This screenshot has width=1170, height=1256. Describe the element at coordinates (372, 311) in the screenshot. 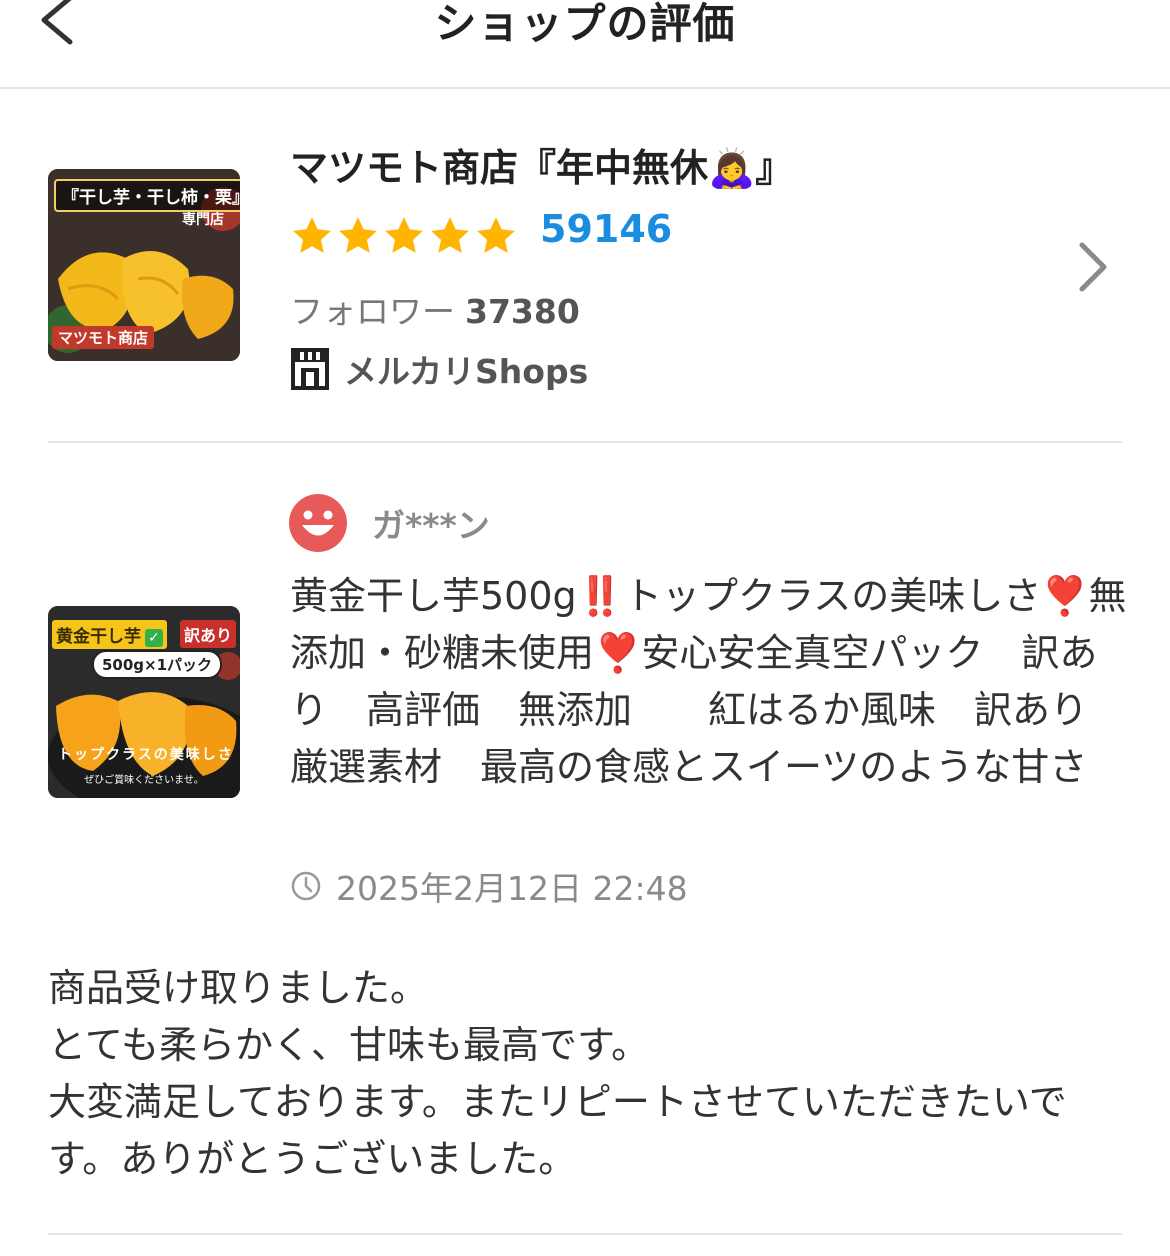

I see `followers-label: フォロワー` at that location.